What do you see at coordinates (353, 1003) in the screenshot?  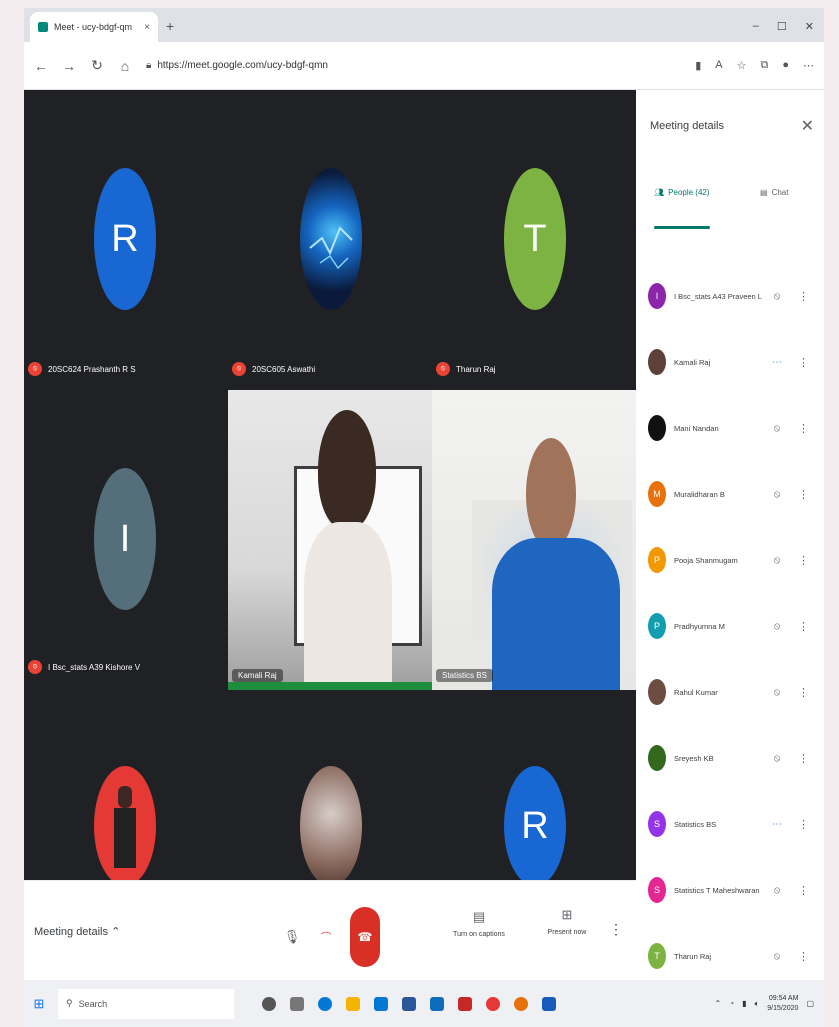 I see `file-explorer-icon` at bounding box center [353, 1003].